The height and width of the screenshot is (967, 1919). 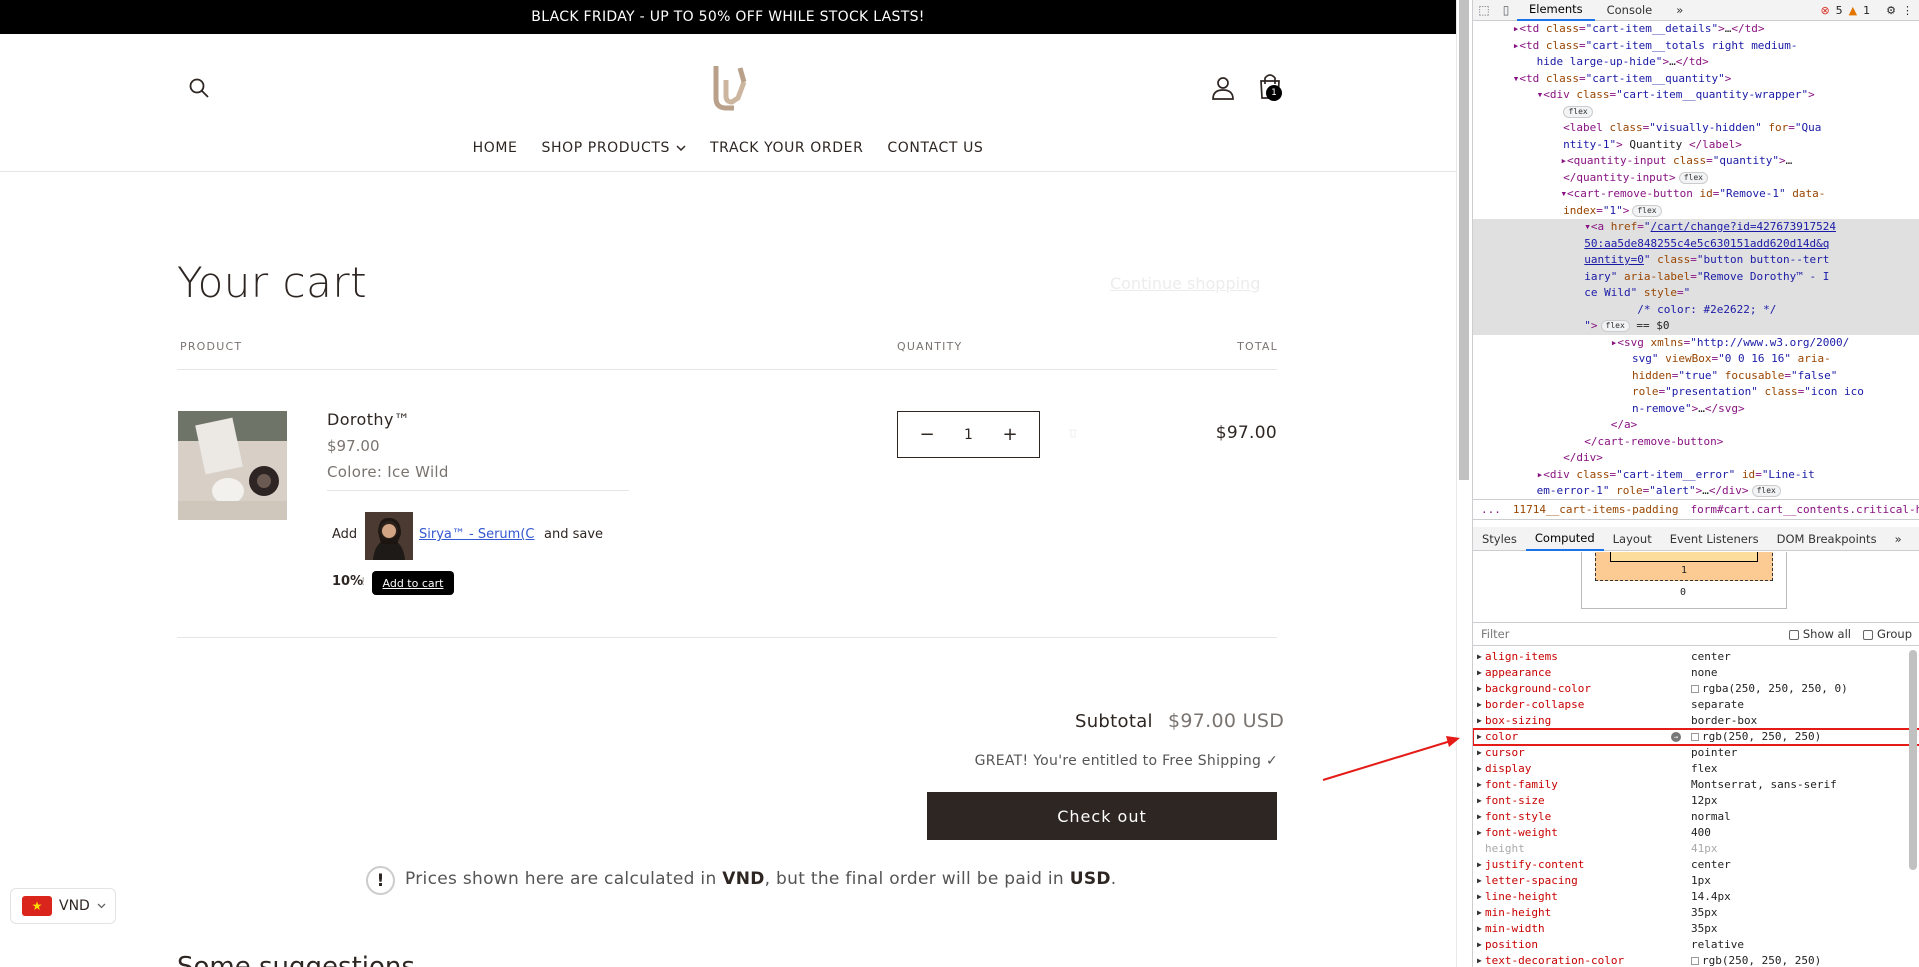 What do you see at coordinates (1564, 539) in the screenshot?
I see `tab-computed: Computed` at bounding box center [1564, 539].